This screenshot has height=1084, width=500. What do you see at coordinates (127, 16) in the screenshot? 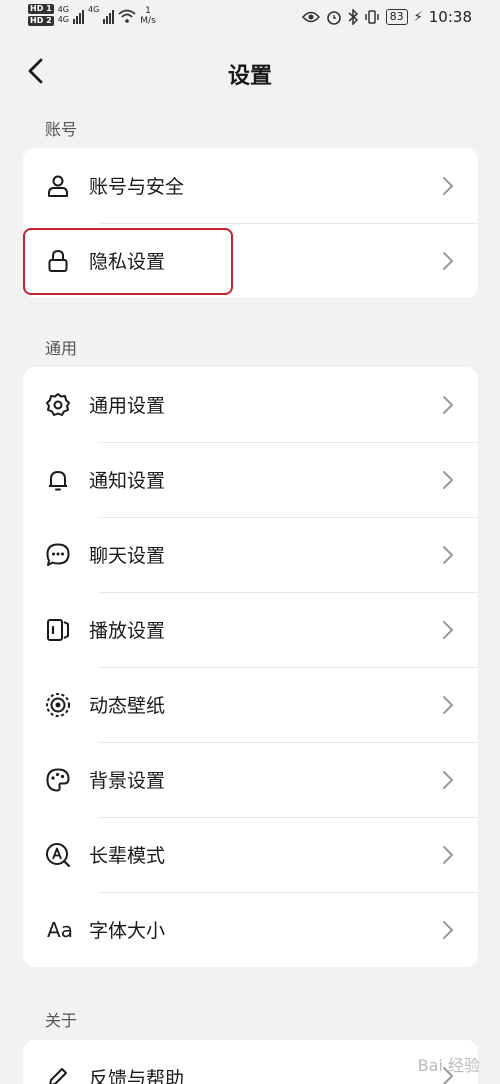
I see `wifi-icon` at bounding box center [127, 16].